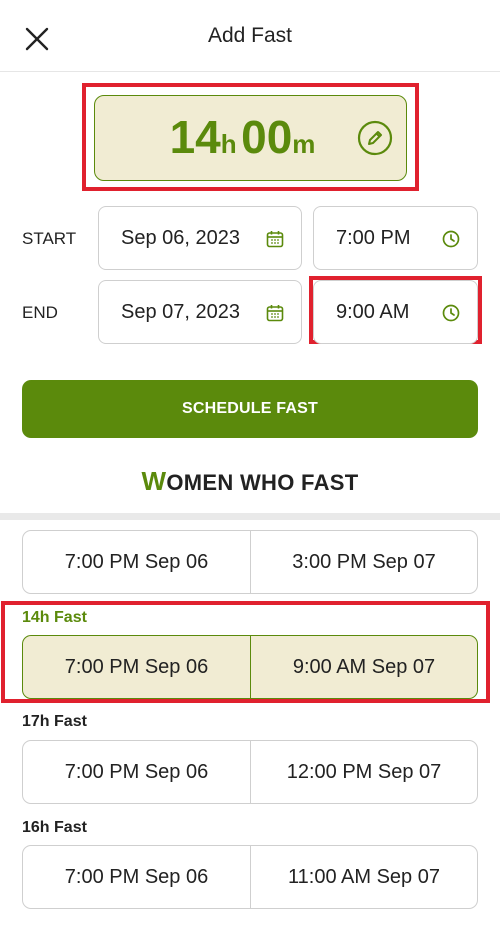 The image size is (500, 931). Describe the element at coordinates (363, 667) in the screenshot. I see `suggestion-end: 9:00 AM Sep 07` at that location.